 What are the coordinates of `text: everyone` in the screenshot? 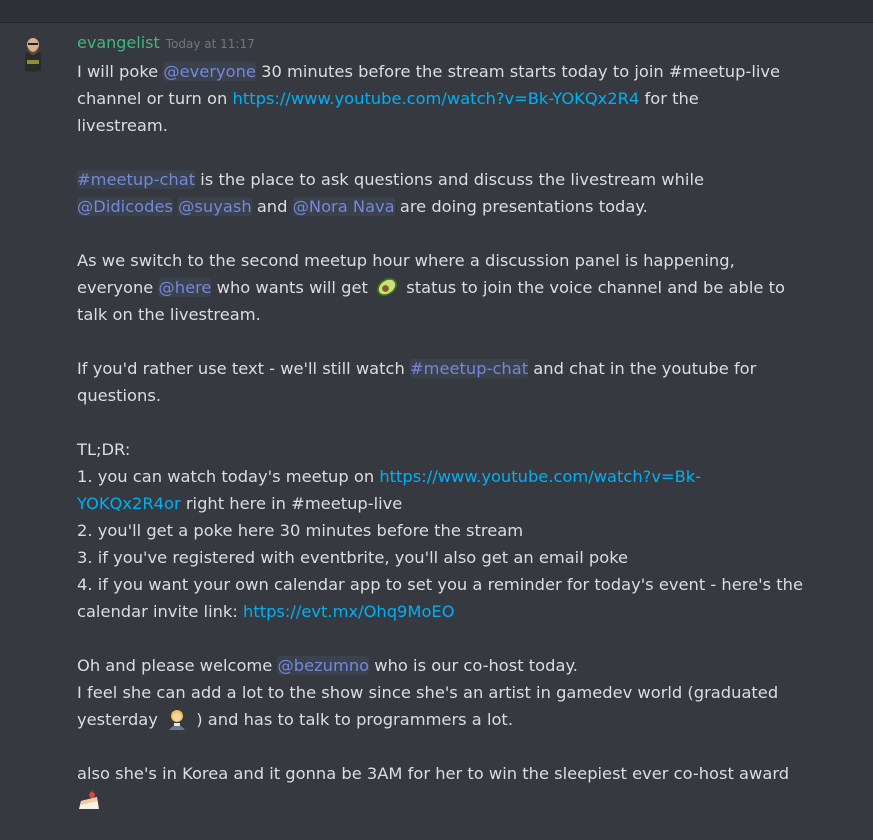 It's located at (118, 287).